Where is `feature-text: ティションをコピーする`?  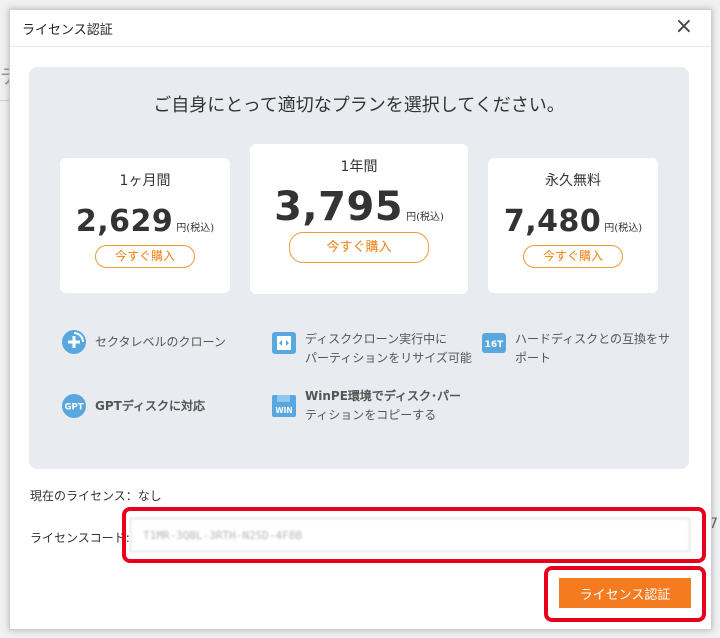 feature-text: ティションをコピーする is located at coordinates (371, 415).